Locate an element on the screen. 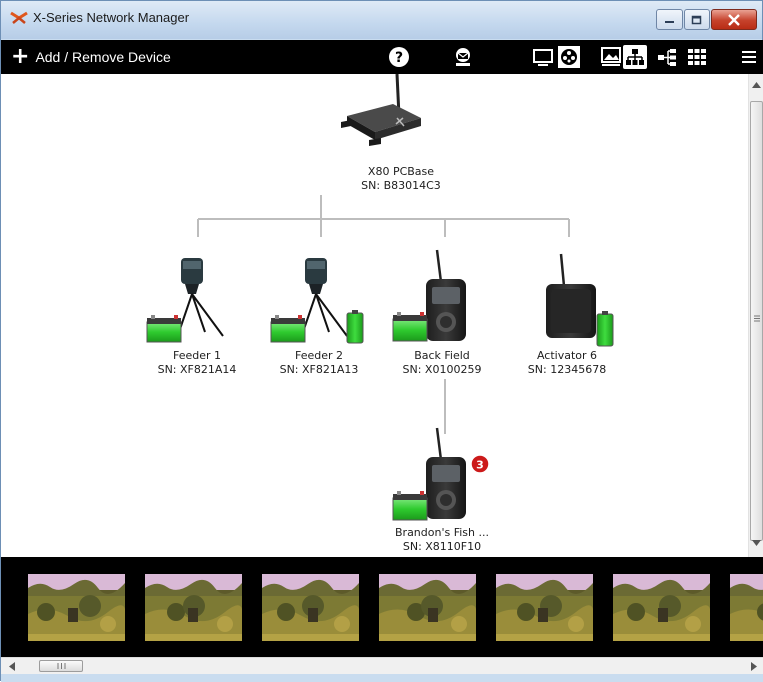  title-bar: X-Series Network Manager is located at coordinates (381, 20).